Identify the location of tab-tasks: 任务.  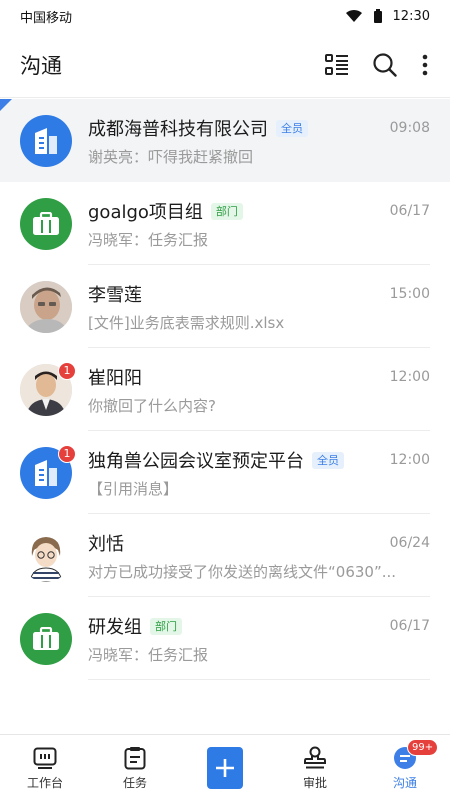
(135, 767).